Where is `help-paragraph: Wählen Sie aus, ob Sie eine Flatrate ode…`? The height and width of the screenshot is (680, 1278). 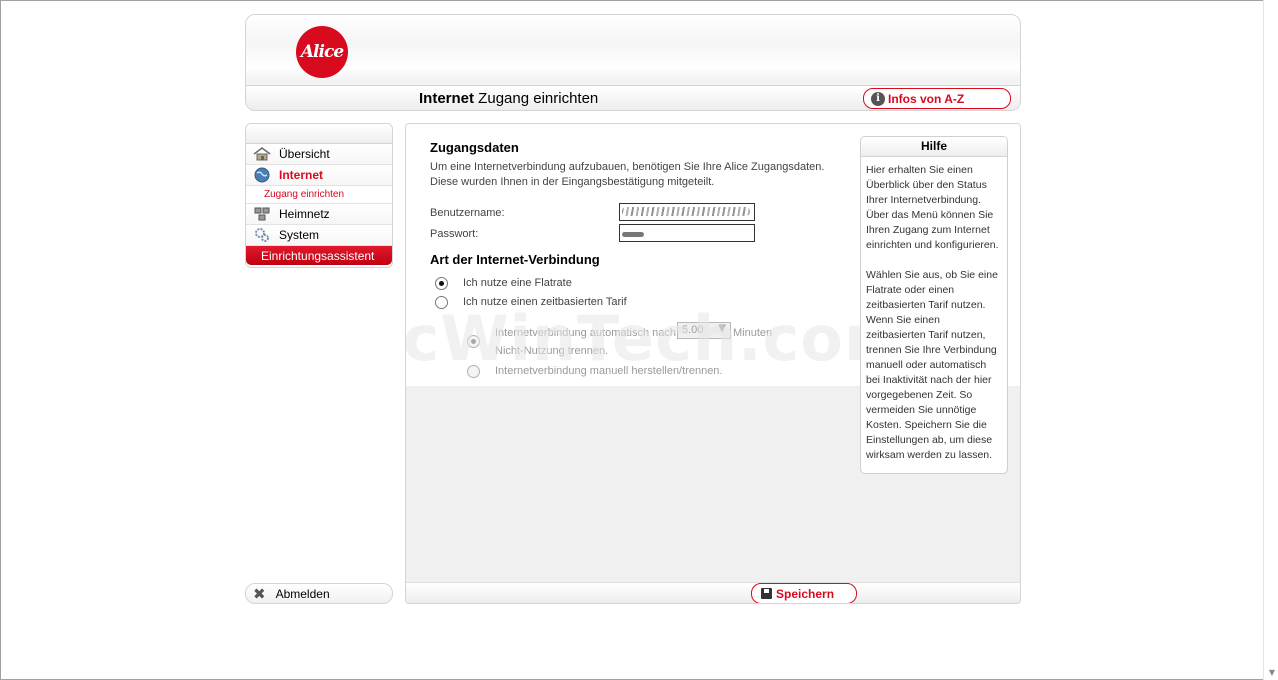
help-paragraph: Wählen Sie aus, ob Sie eine Flatrate ode… is located at coordinates (932, 365).